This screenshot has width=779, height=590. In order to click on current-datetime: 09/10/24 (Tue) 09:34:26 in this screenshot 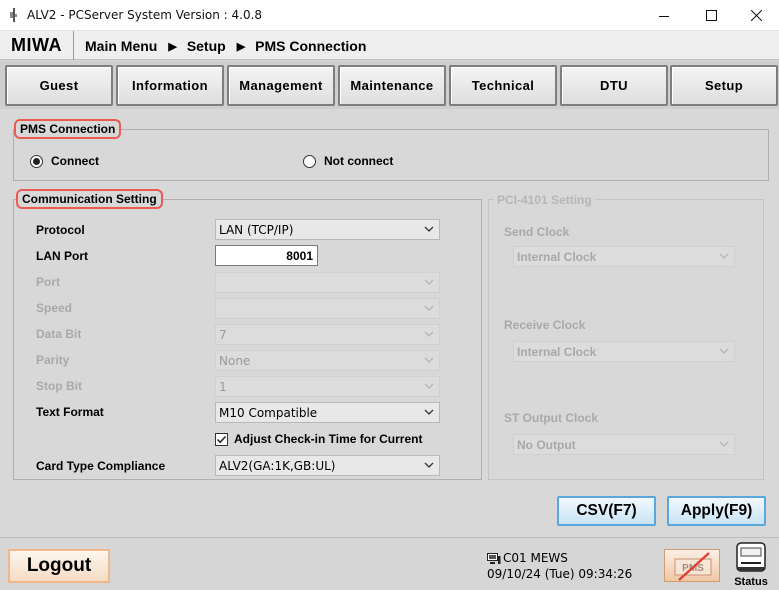, I will do `click(560, 574)`.